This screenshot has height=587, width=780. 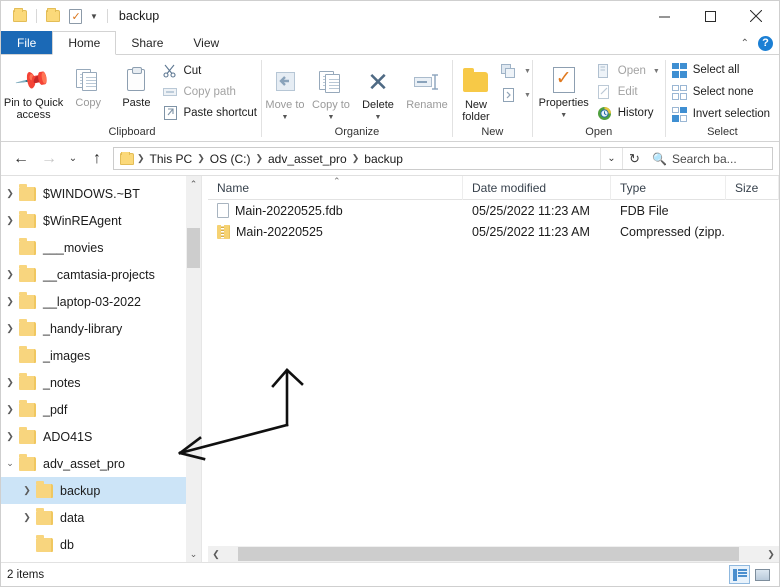 I want to click on scroll-track, so click(x=193, y=369).